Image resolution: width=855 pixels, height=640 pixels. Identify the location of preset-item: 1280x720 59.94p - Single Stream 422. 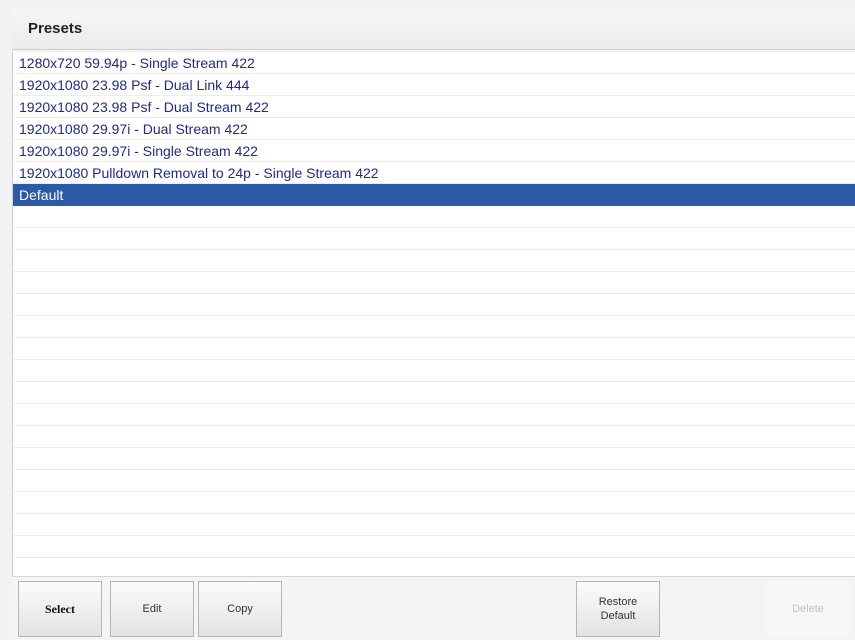
(434, 63).